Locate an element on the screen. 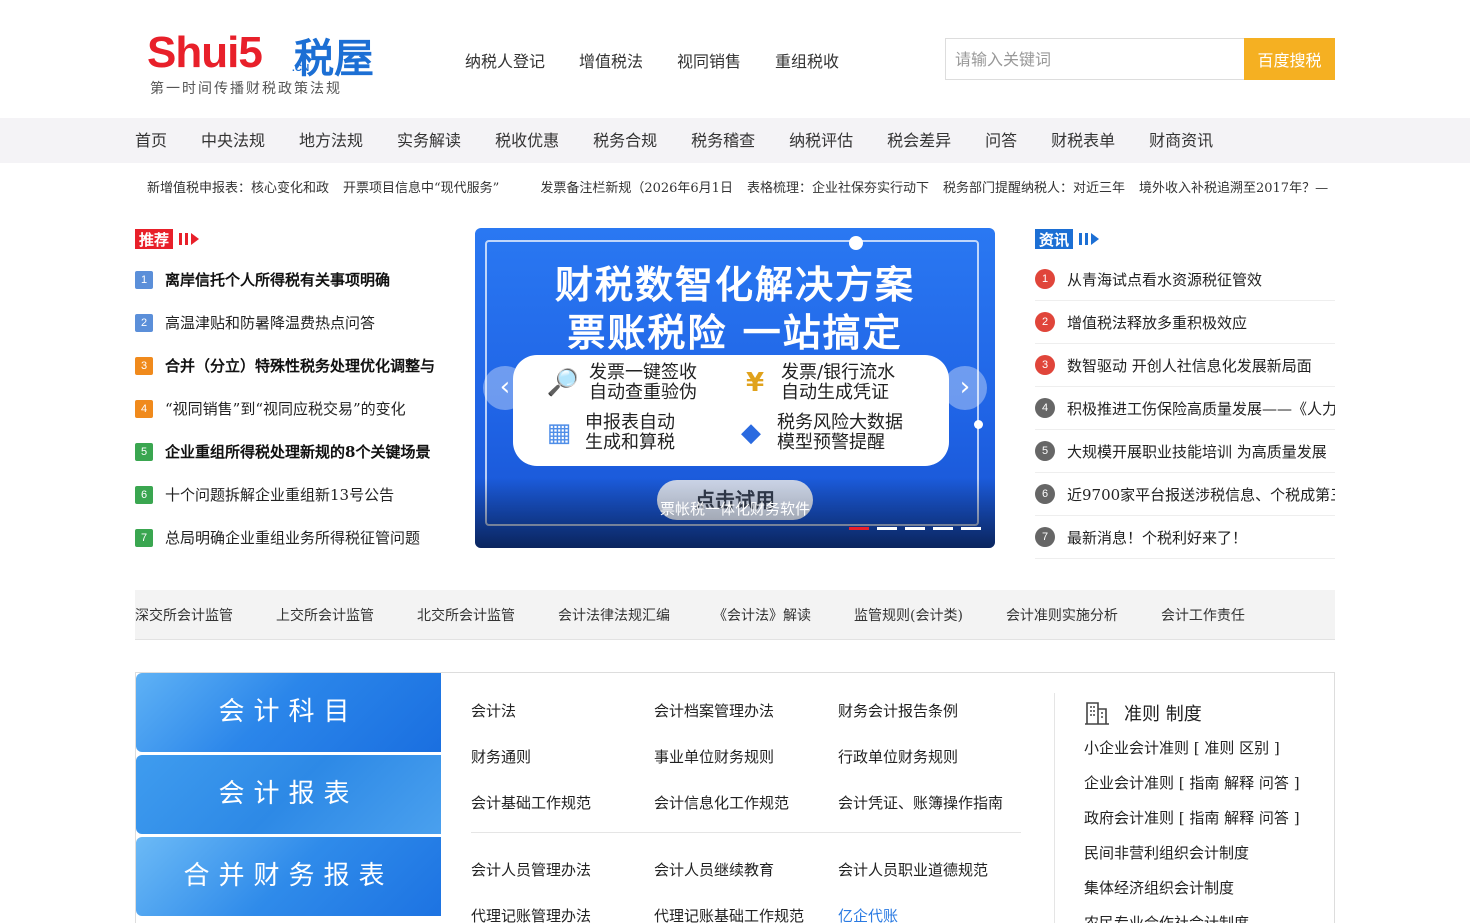 The image size is (1470, 923). ticker-item: 开票项目信息中“现代服务” is located at coordinates (421, 186).